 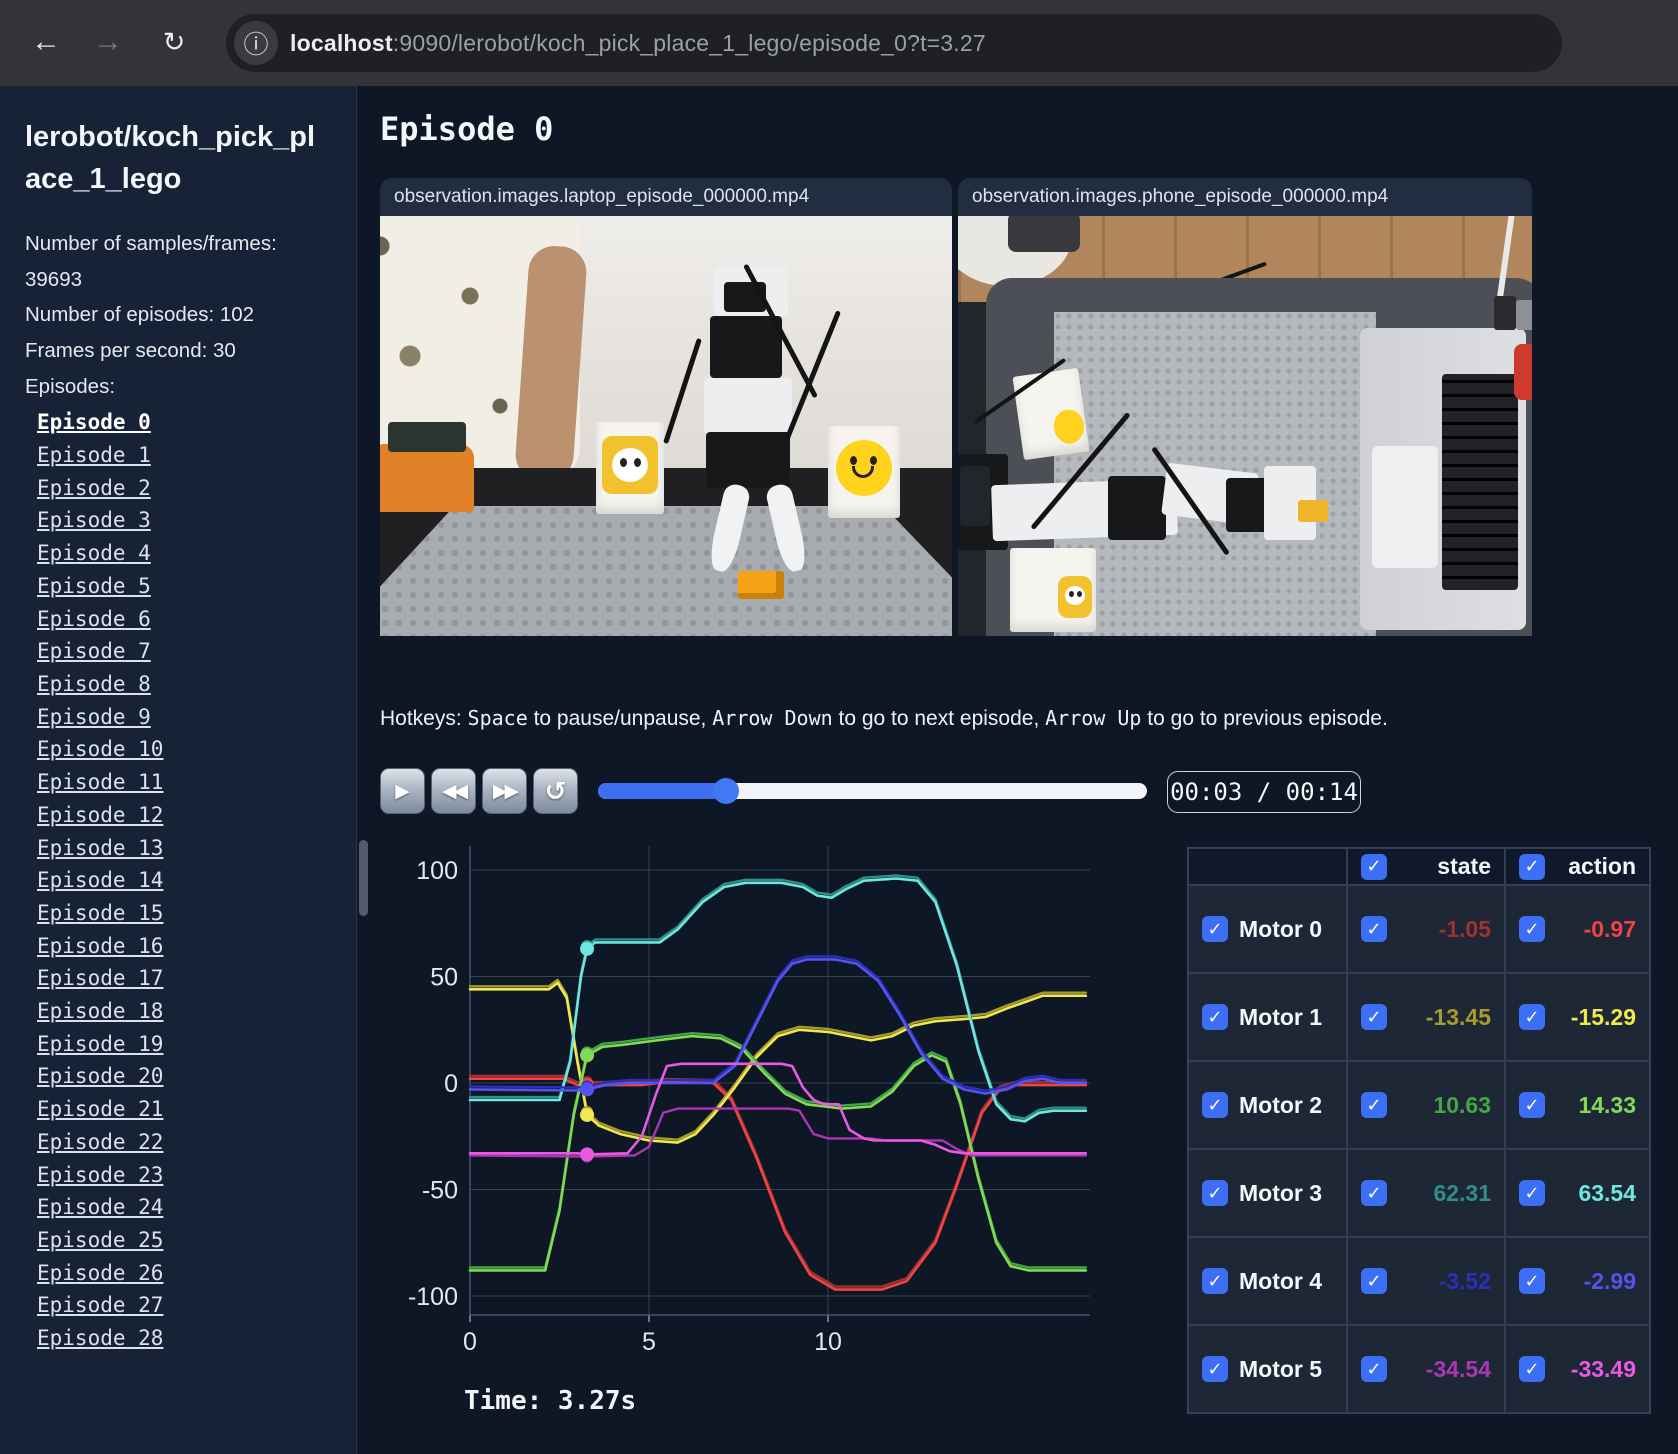 I want to click on episode-link: Episode 4, so click(x=196, y=553).